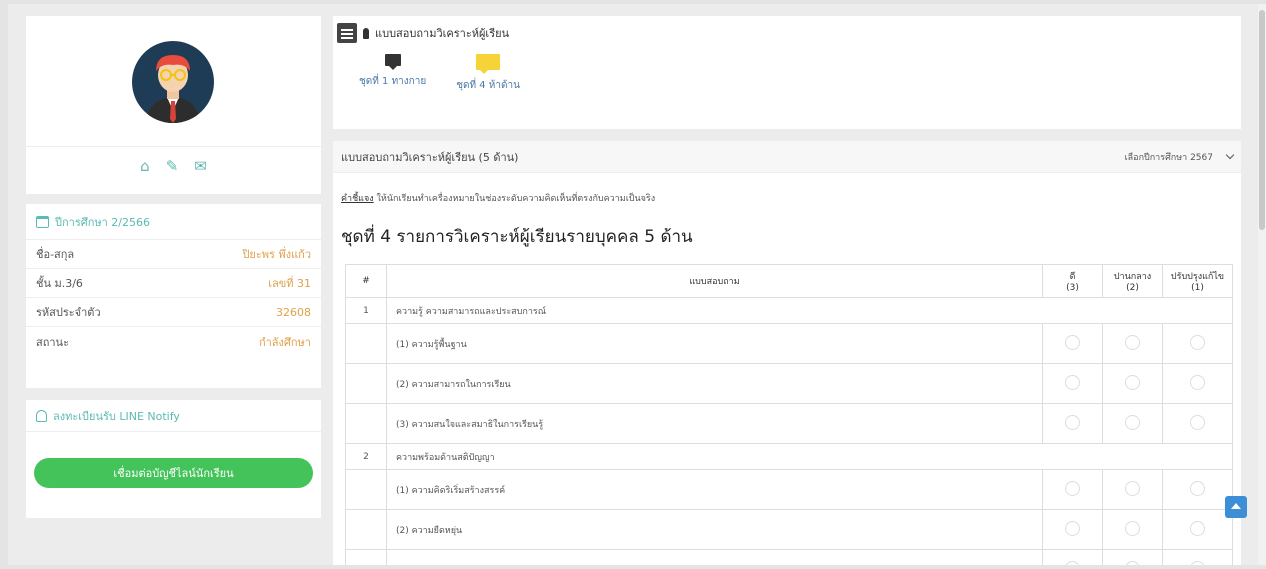 This screenshot has height=569, width=1266. What do you see at coordinates (809, 456) in the screenshot?
I see `section-text: ความพร้อมด้านสติปัญญา` at bounding box center [809, 456].